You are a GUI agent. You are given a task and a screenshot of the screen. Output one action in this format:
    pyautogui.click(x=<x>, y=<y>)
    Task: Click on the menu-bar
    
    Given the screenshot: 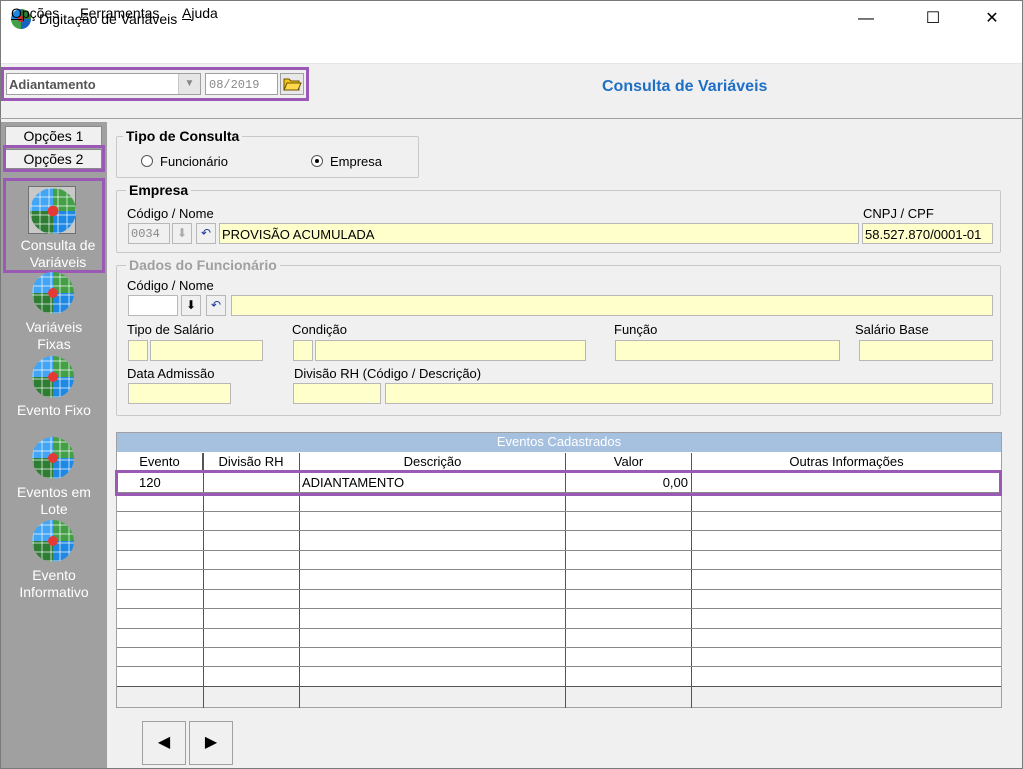 What is the action you would take?
    pyautogui.click(x=511, y=51)
    